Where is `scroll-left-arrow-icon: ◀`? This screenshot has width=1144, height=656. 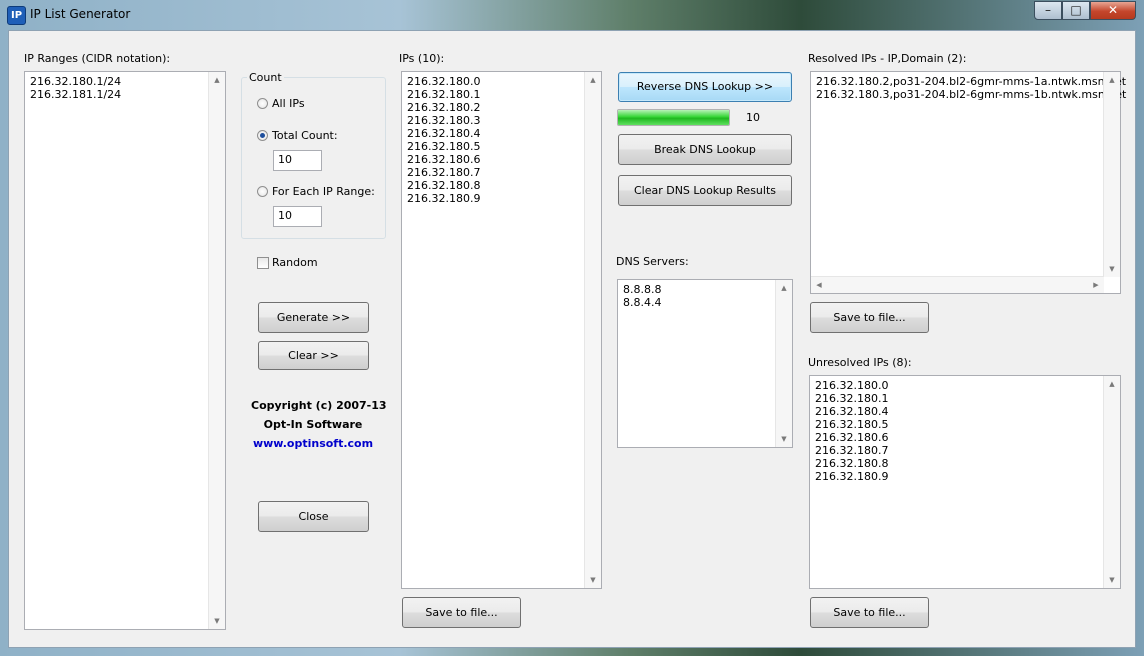
scroll-left-arrow-icon: ◀ is located at coordinates (819, 285).